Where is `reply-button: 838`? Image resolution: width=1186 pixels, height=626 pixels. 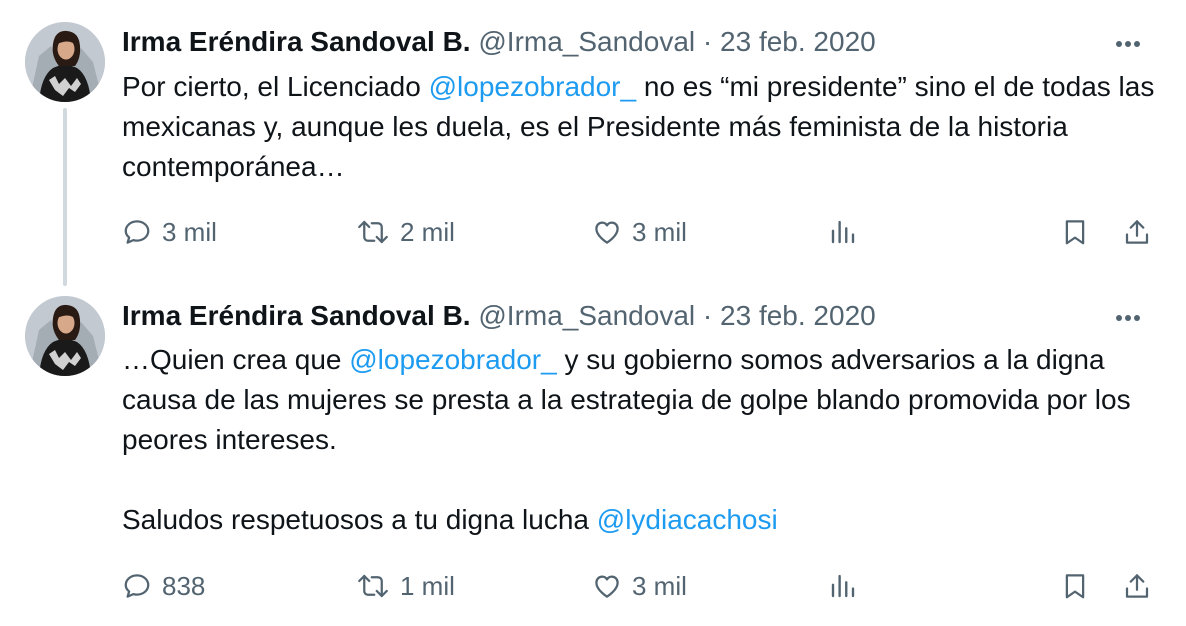
reply-button: 838 is located at coordinates (163, 586).